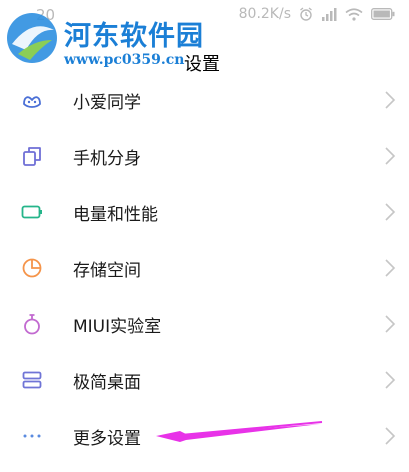 Image resolution: width=409 pixels, height=472 pixels. Describe the element at coordinates (204, 156) in the screenshot. I see `settings-item-app-clone: 手机分身` at that location.